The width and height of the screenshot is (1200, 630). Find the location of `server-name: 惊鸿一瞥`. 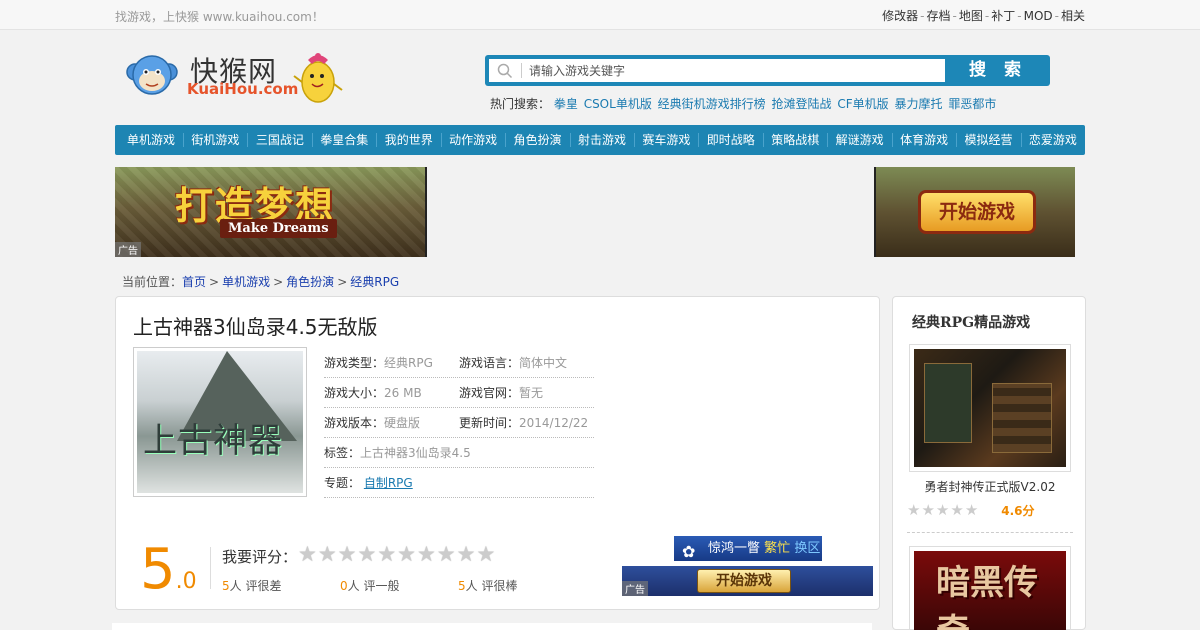

server-name: 惊鸿一瞥 is located at coordinates (734, 548).